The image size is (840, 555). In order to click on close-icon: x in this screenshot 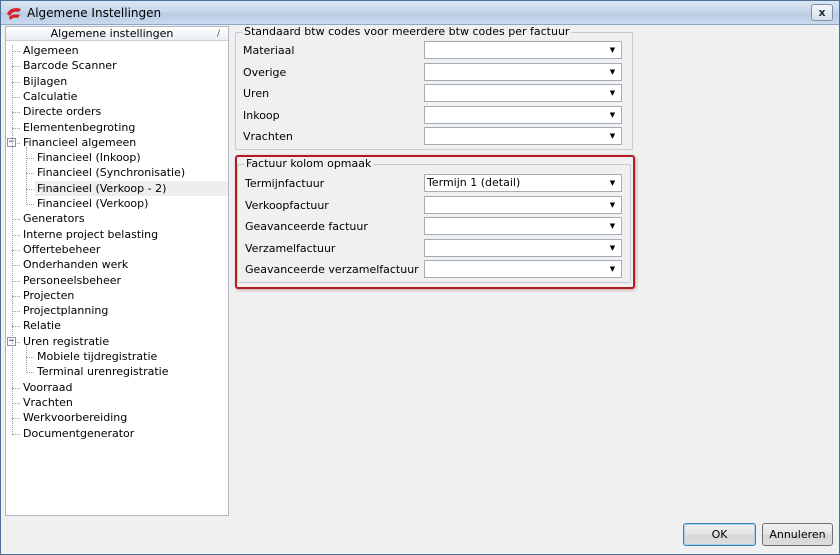, I will do `click(822, 12)`.